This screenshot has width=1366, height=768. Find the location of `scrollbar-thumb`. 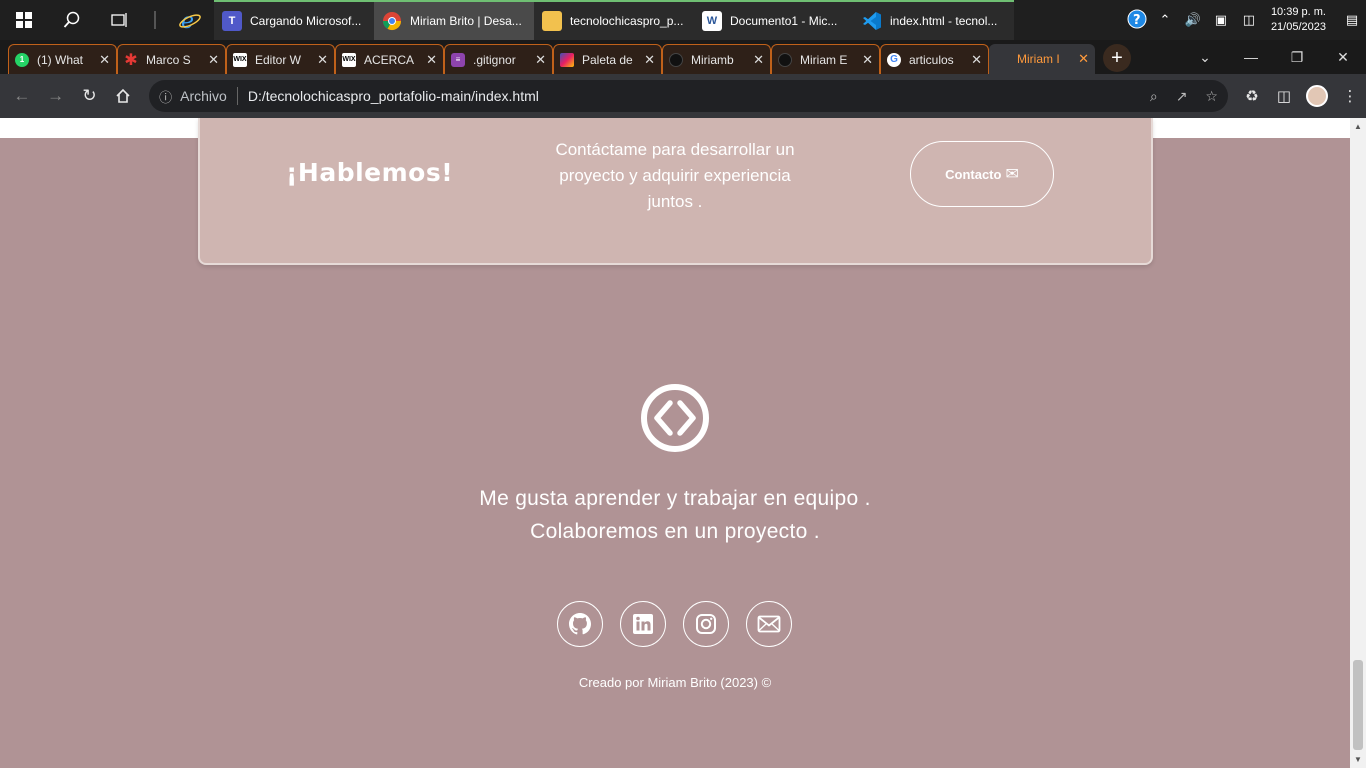

scrollbar-thumb is located at coordinates (1358, 705).